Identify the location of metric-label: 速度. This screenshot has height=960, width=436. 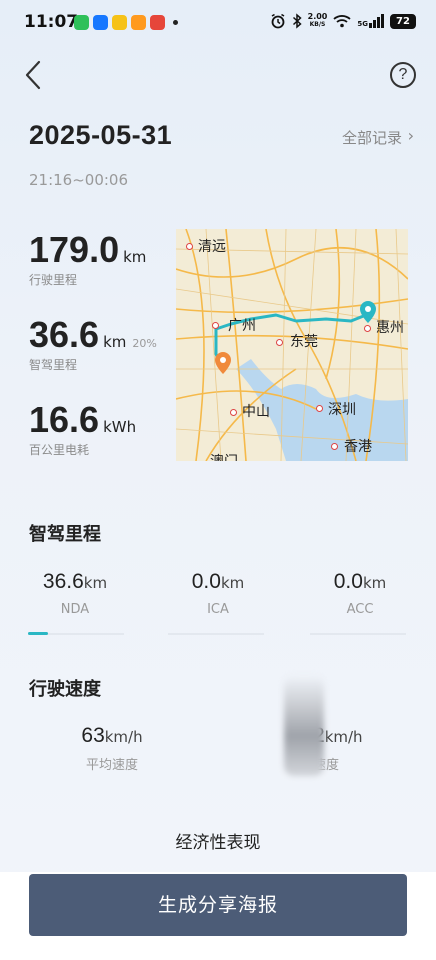
(326, 765).